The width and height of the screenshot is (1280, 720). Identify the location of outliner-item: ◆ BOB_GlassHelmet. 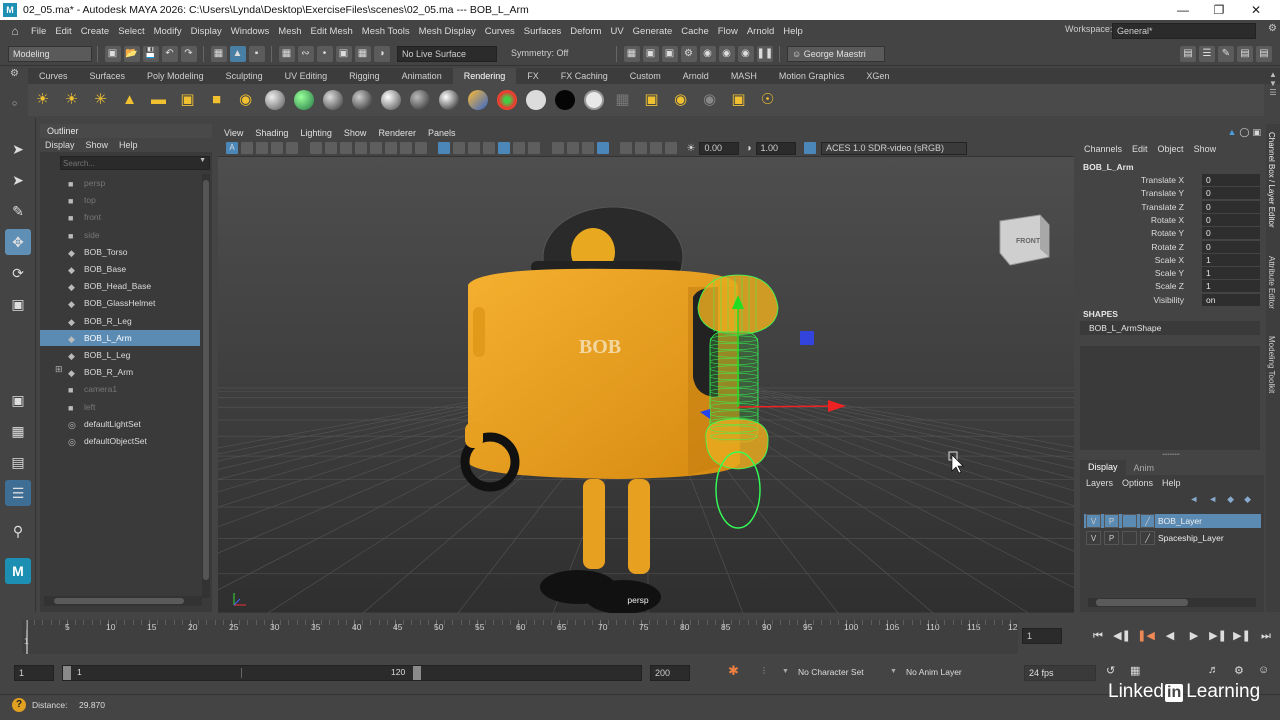
(120, 303).